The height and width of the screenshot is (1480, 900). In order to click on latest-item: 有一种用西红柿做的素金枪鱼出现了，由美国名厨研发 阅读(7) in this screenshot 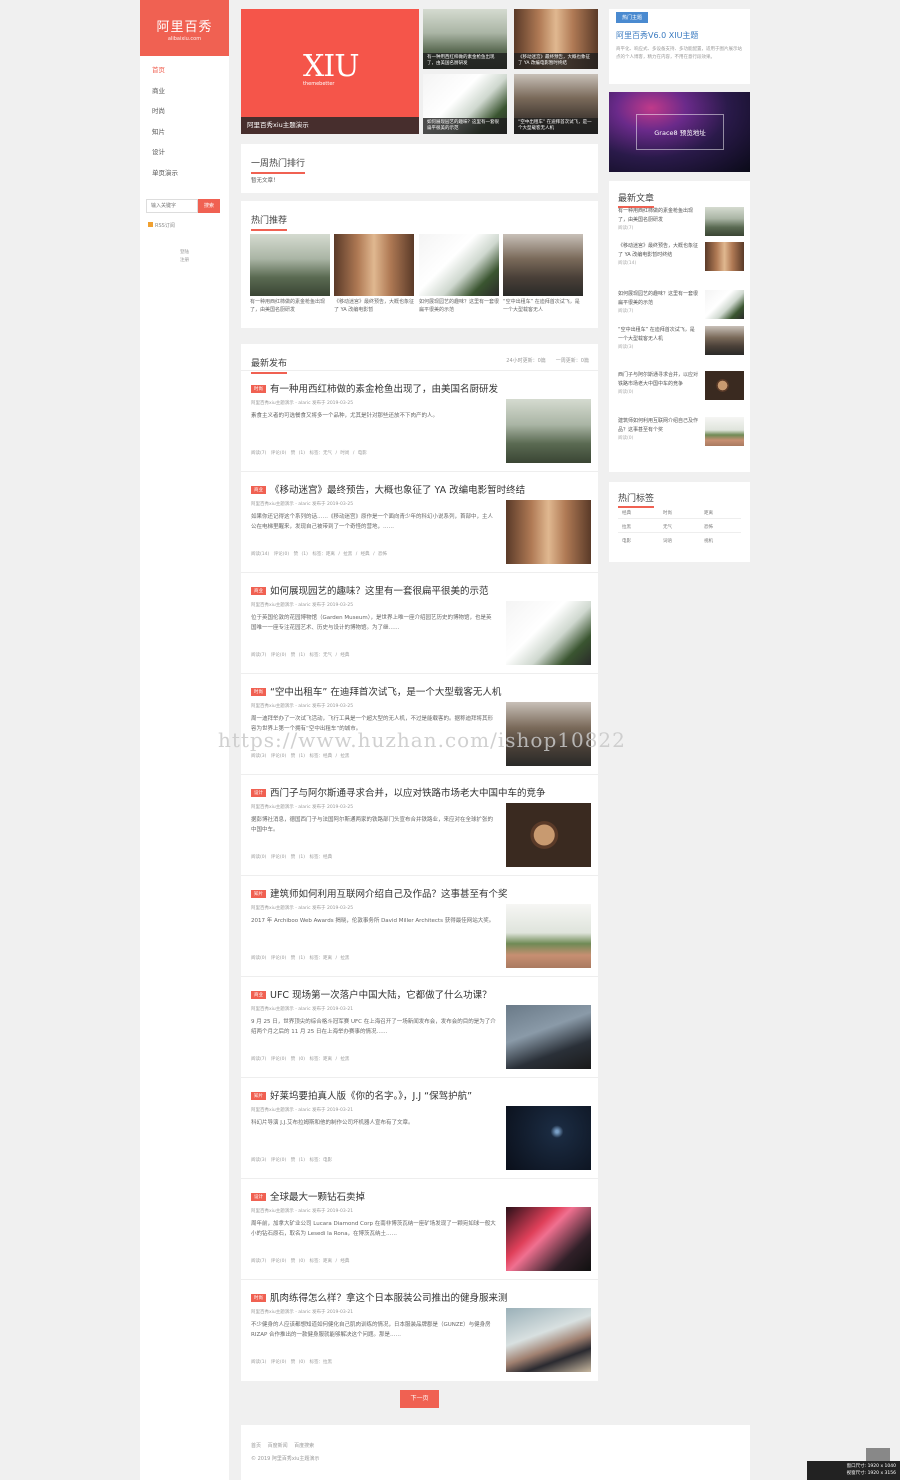, I will do `click(681, 221)`.